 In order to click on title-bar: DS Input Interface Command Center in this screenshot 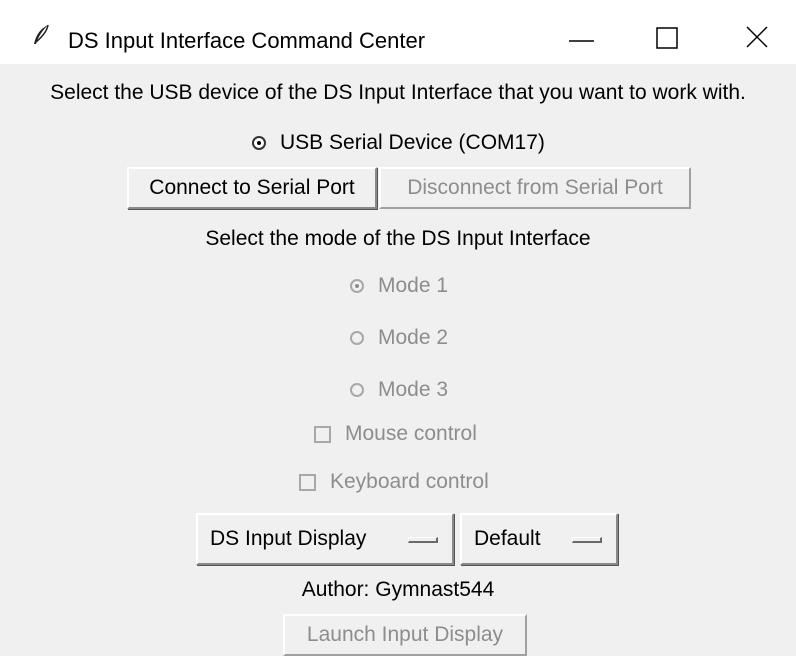, I will do `click(398, 32)`.